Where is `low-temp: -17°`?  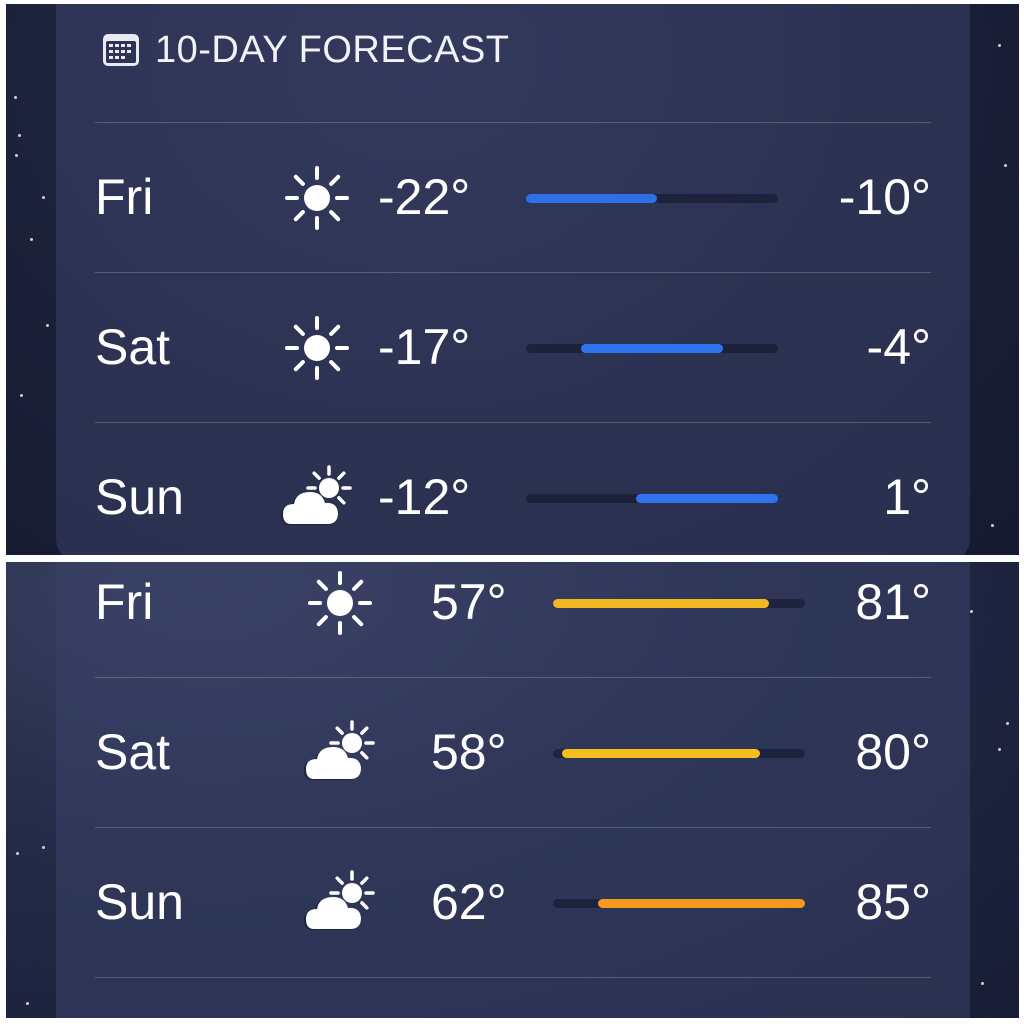
low-temp: -17° is located at coordinates (424, 347).